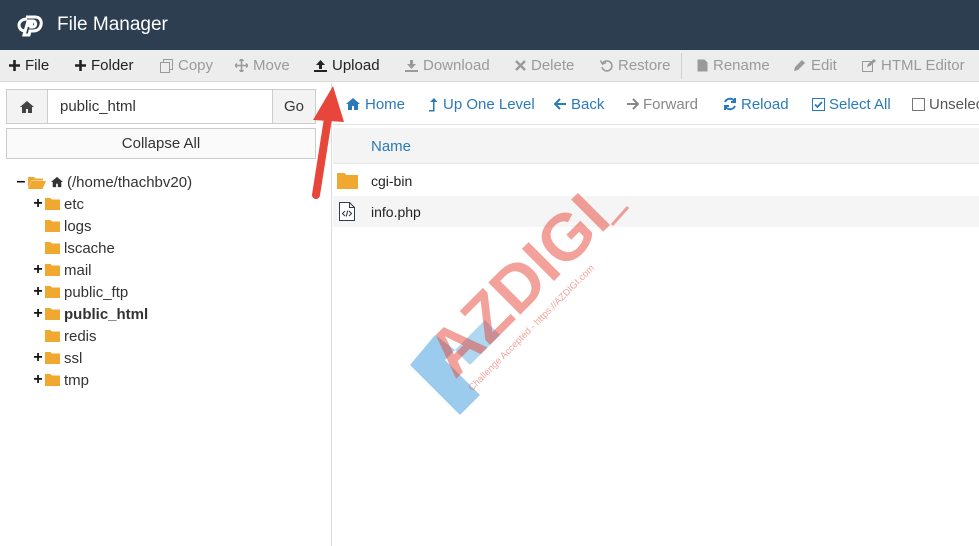  I want to click on download-button: Download, so click(447, 65).